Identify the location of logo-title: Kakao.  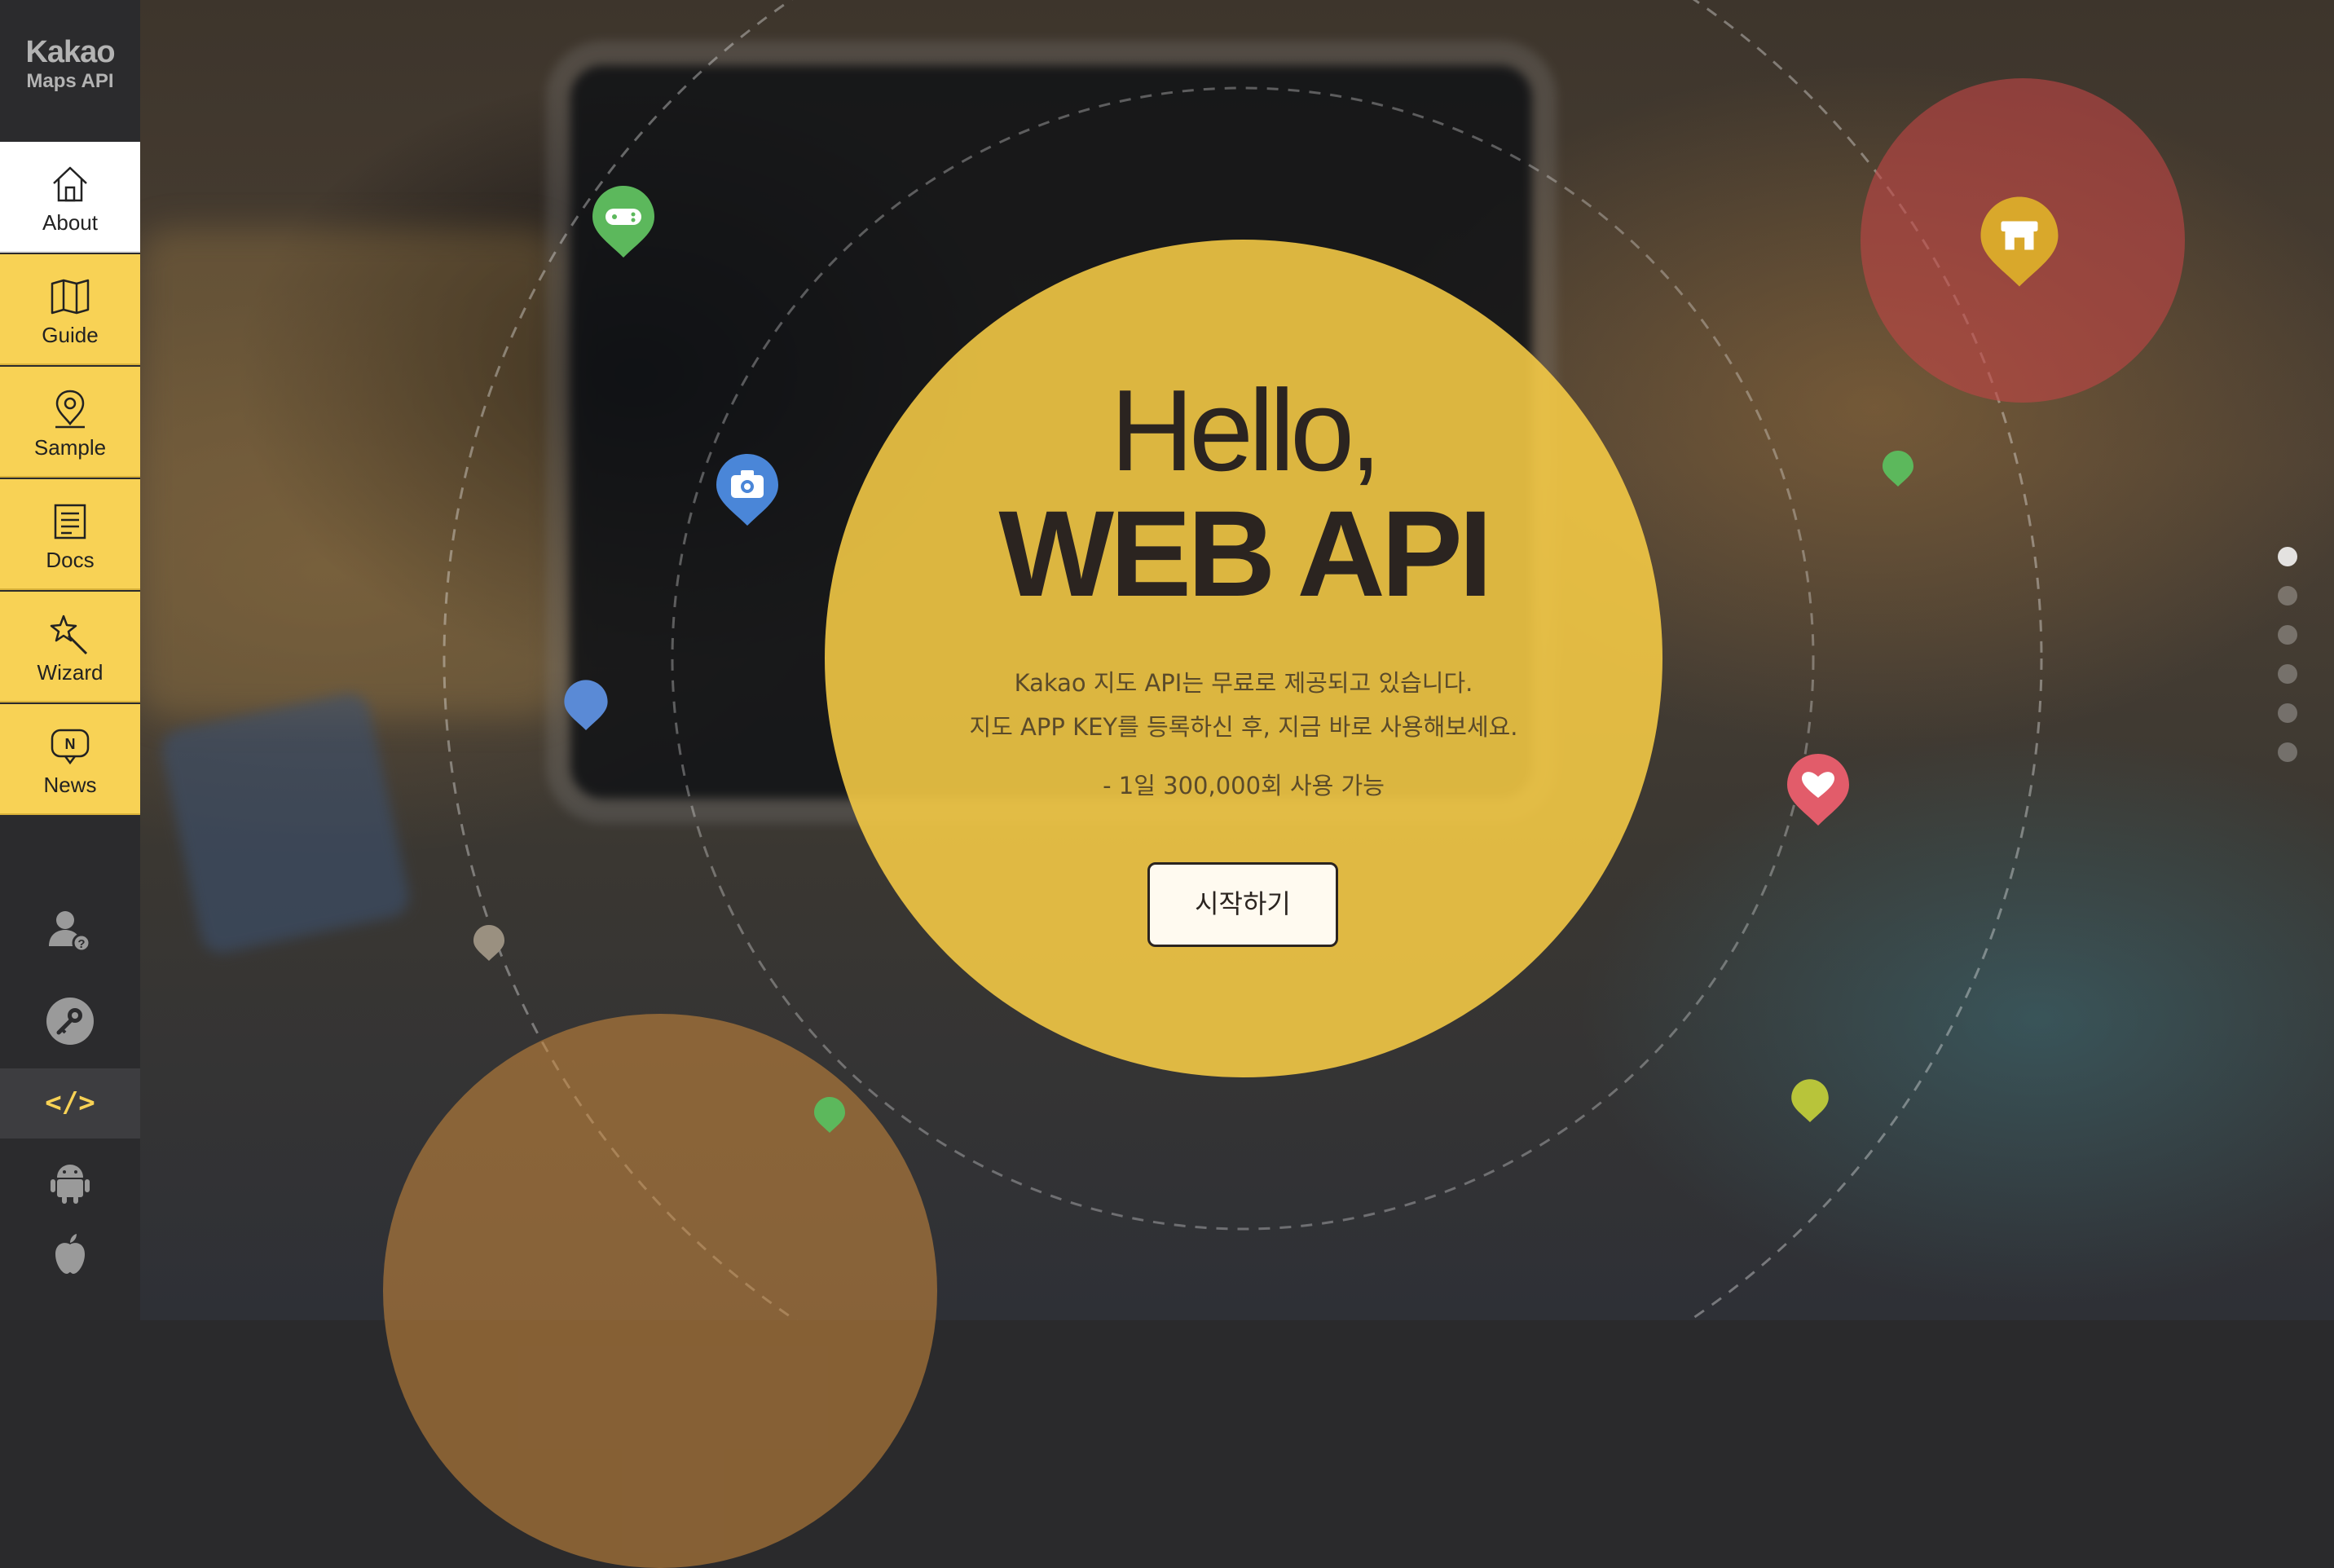
(70, 52).